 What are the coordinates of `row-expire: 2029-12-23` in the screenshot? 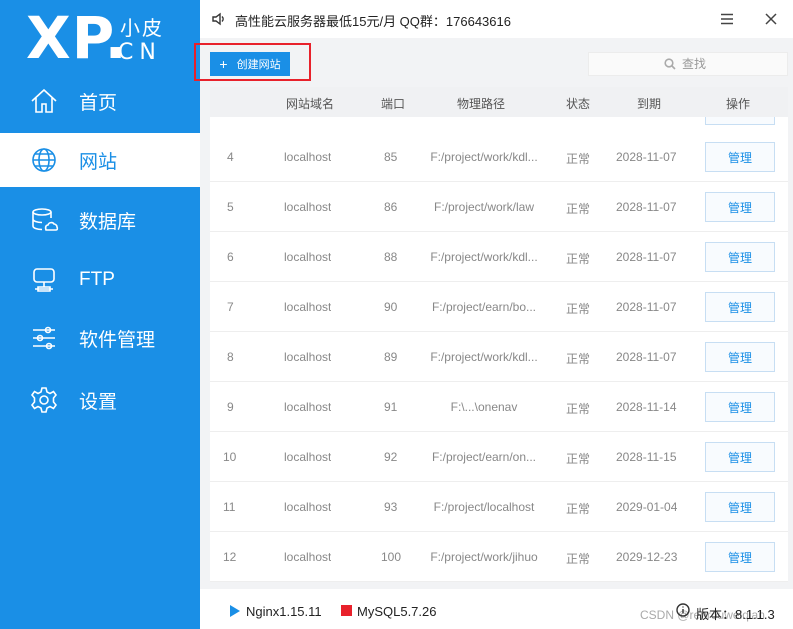 It's located at (647, 557).